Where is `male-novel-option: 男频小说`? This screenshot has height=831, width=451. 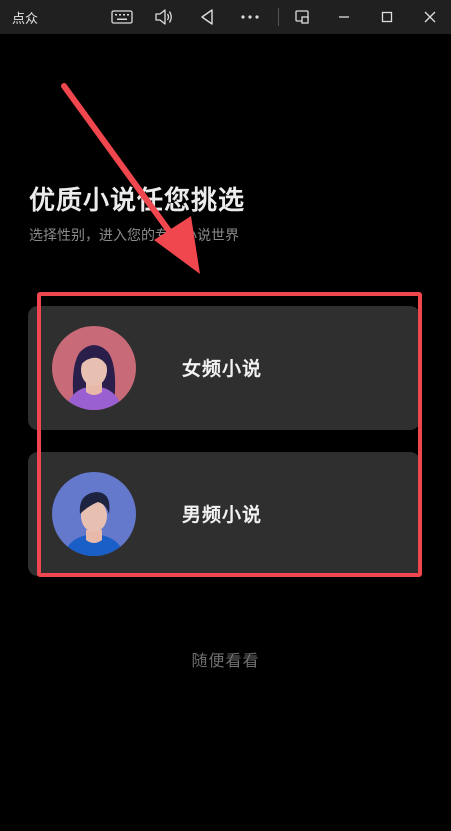 male-novel-option: 男频小说 is located at coordinates (224, 514).